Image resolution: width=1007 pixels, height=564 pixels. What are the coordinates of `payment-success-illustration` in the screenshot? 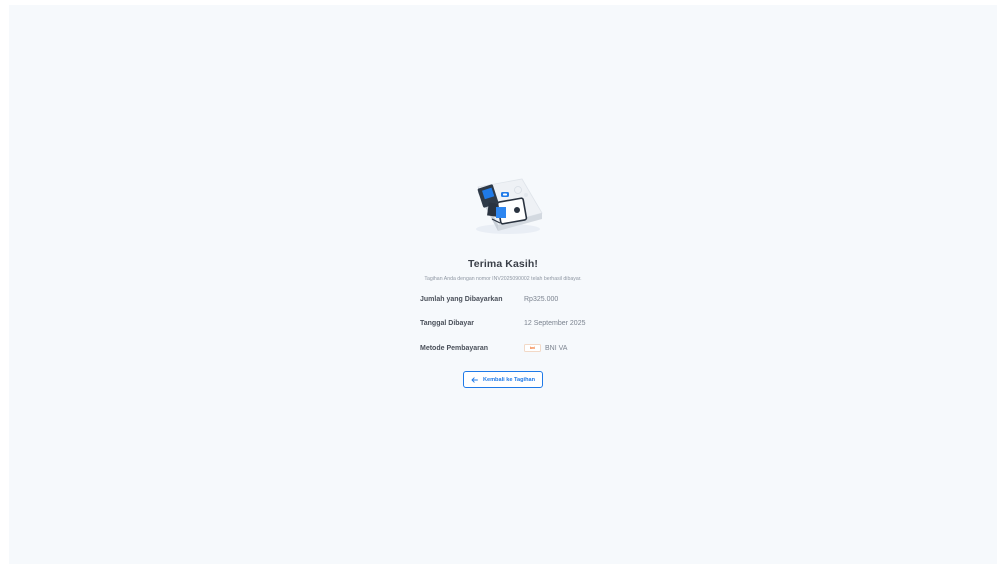 It's located at (506, 205).